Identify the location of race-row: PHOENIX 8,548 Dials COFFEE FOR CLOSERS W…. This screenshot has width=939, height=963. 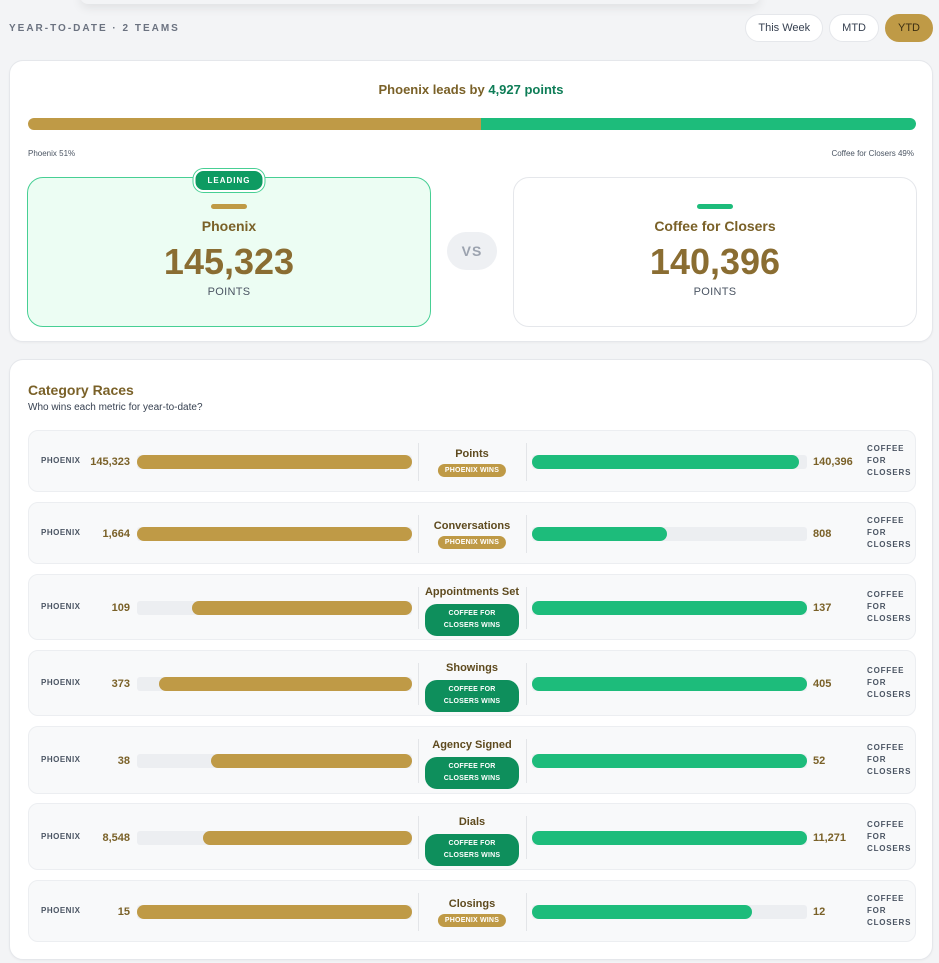
(472, 836).